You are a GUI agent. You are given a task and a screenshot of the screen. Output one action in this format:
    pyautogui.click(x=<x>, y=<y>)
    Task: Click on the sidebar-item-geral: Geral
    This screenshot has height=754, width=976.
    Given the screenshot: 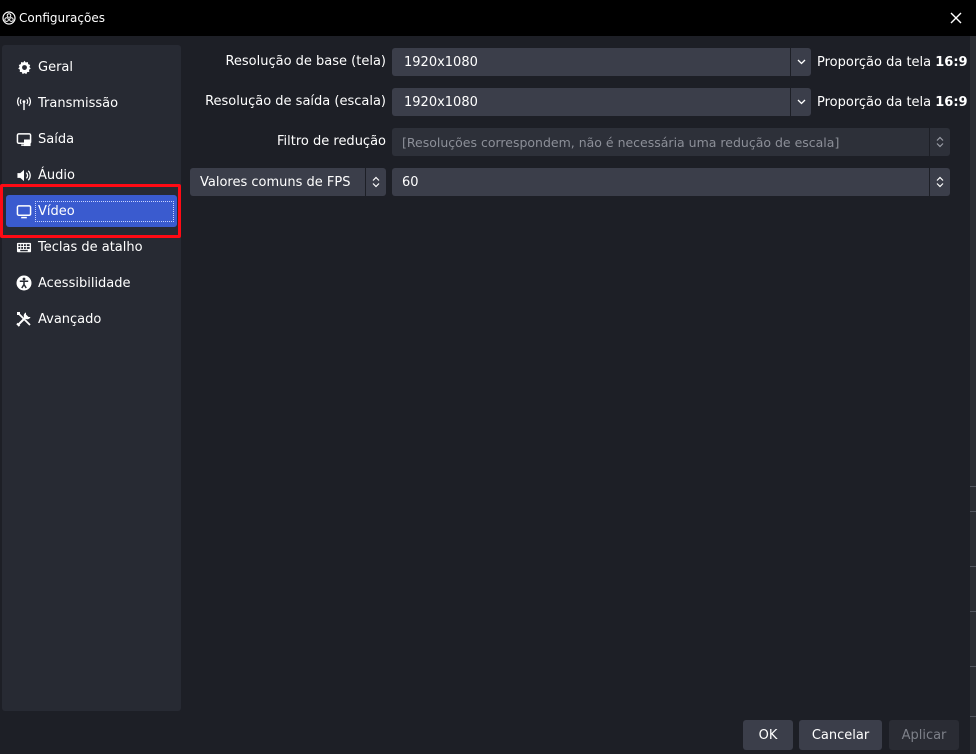 What is the action you would take?
    pyautogui.click(x=91, y=67)
    